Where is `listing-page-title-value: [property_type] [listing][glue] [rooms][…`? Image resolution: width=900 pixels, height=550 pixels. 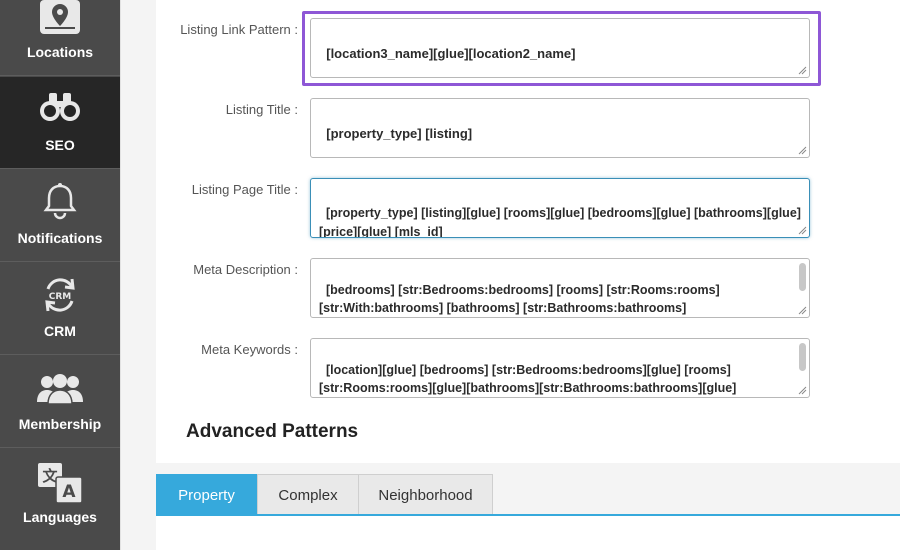 listing-page-title-value: [property_type] [listing][glue] [rooms][… is located at coordinates (560, 222).